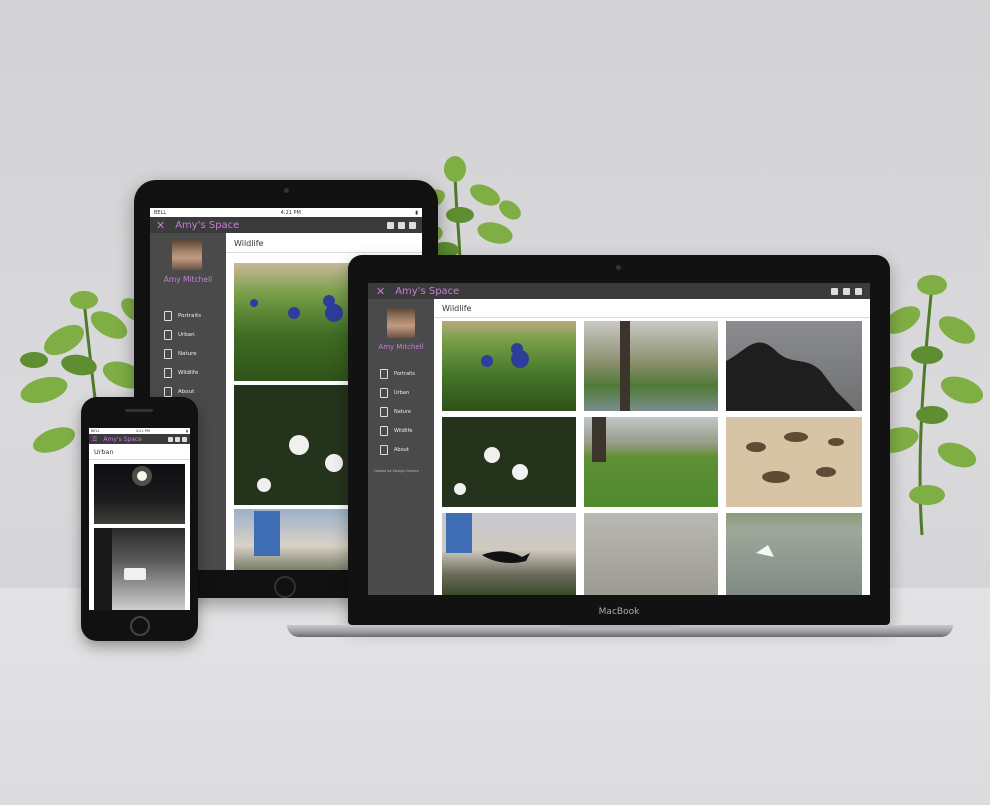  What do you see at coordinates (142, 476) in the screenshot?
I see `street-lamp` at bounding box center [142, 476].